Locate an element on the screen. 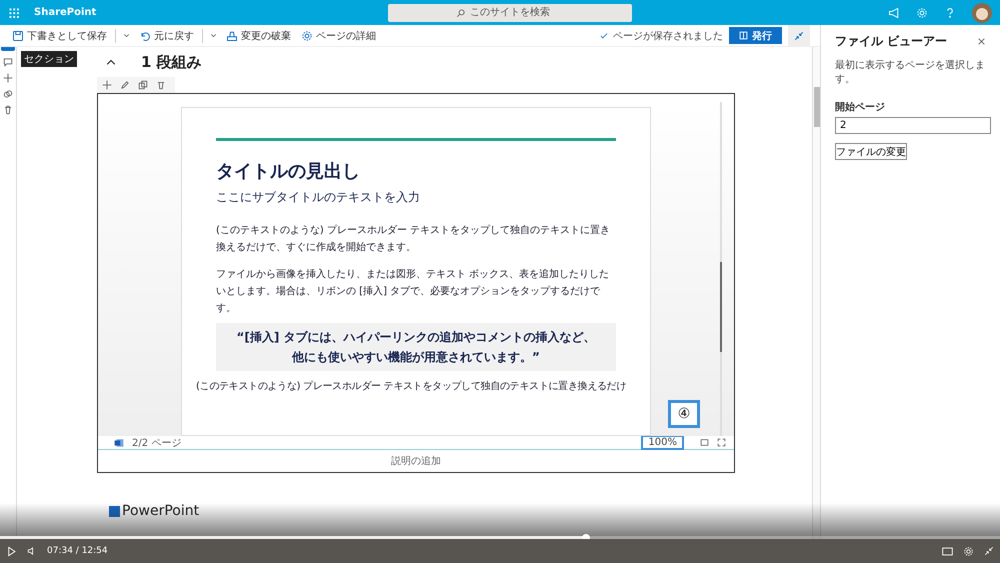 The image size is (1000, 563). paragraph: (このテキストのような) プレースホルダー テキストをタップして独自のテキストに置き換えるだけ is located at coordinates (412, 386).